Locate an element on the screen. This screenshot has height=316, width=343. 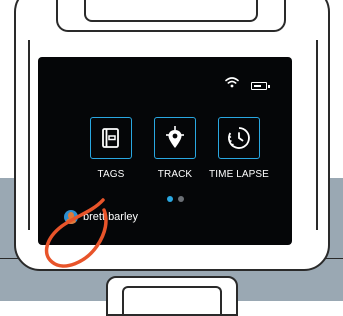
device-side-right is located at coordinates (325, 135).